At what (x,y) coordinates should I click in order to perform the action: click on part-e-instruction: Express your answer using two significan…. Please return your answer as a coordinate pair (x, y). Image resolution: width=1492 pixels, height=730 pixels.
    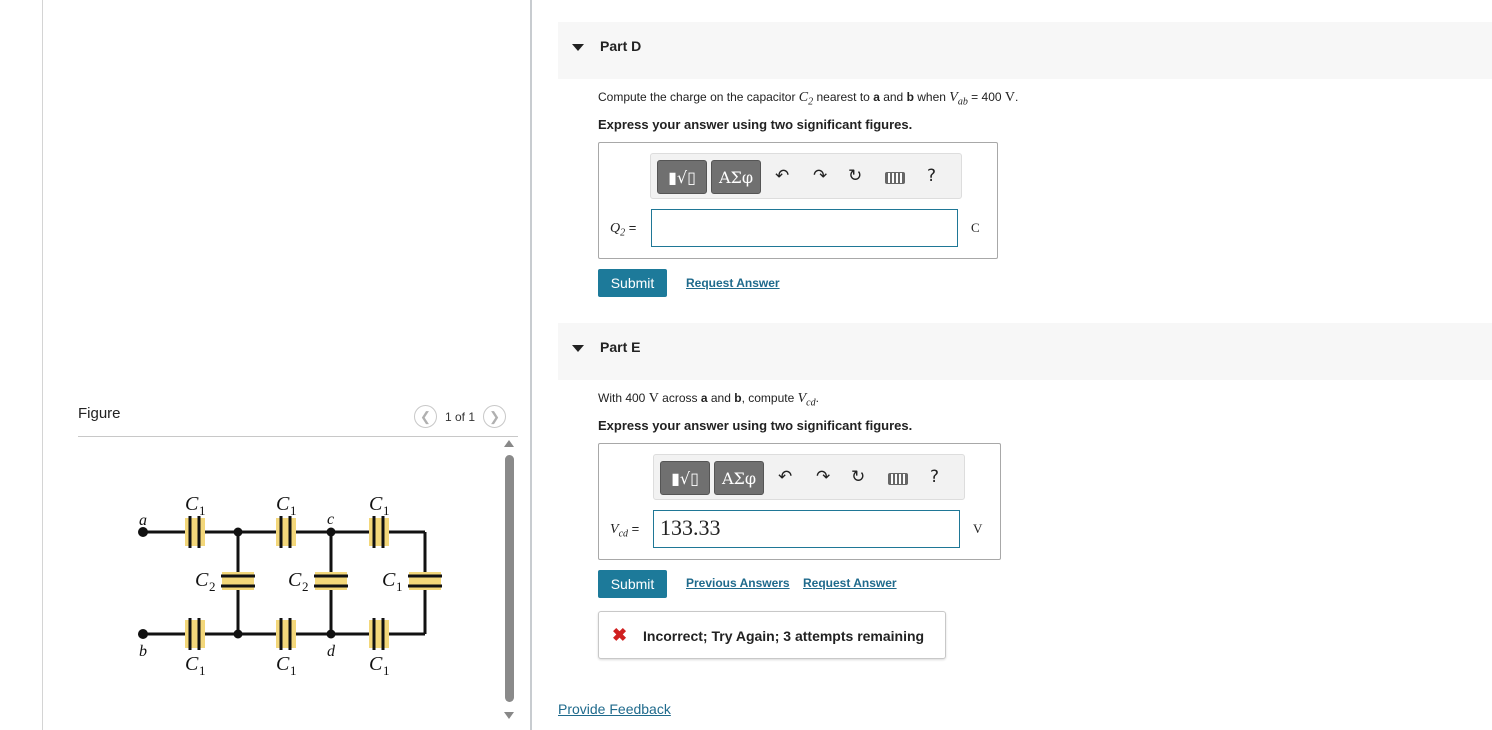
    Looking at the image, I should click on (755, 425).